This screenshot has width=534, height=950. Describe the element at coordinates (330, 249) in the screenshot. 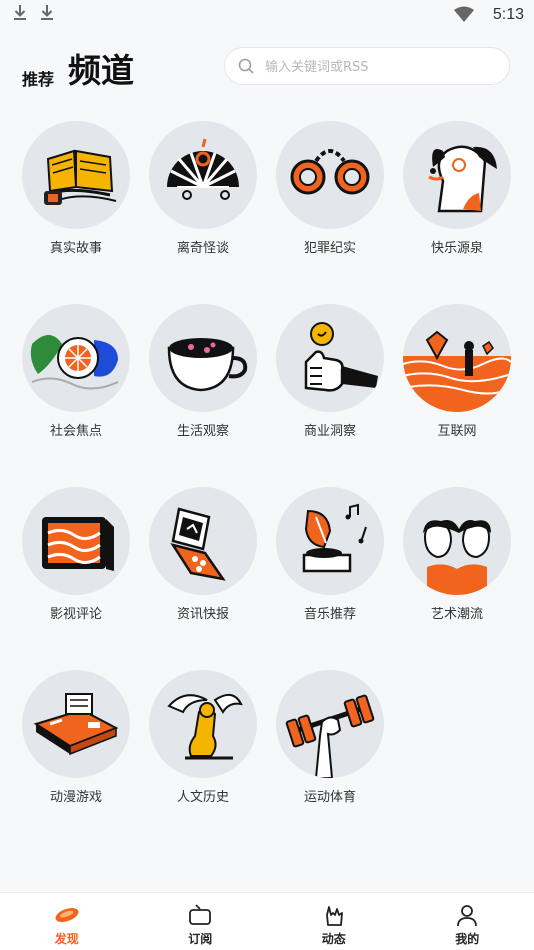

I see `channel-label: 犯罪纪实` at that location.